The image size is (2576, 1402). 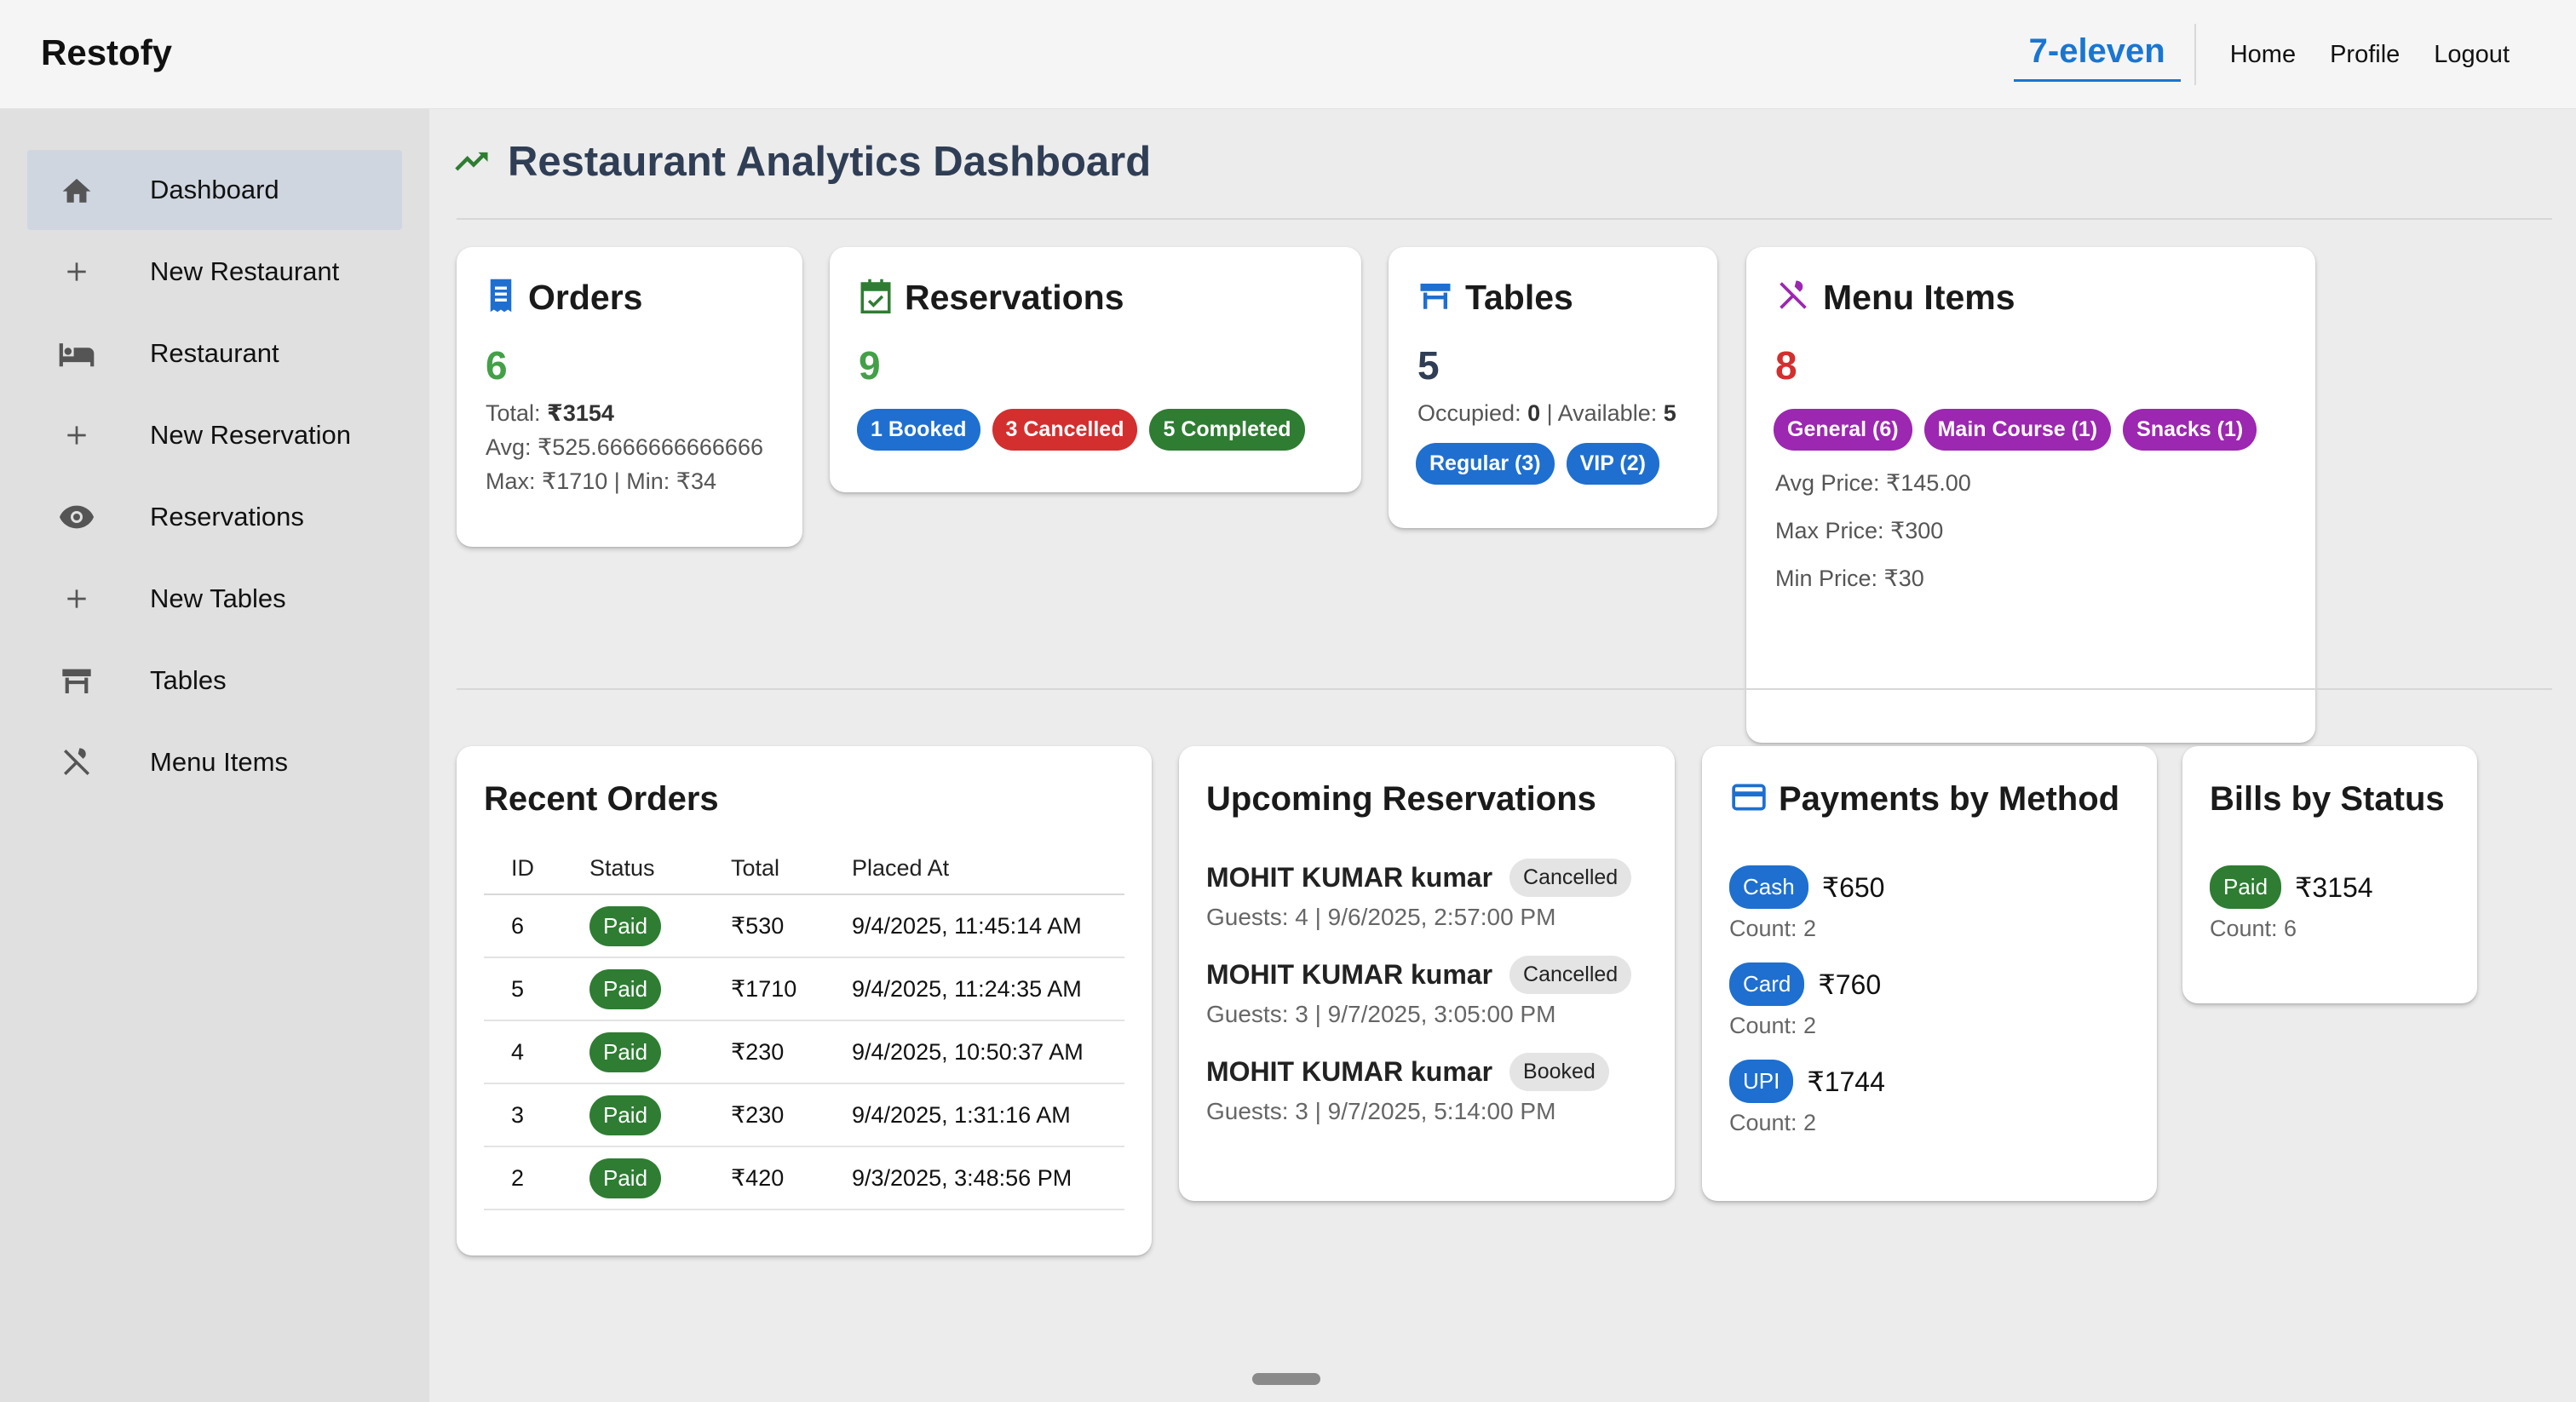 What do you see at coordinates (792, 926) in the screenshot?
I see `order-total: ₹530` at bounding box center [792, 926].